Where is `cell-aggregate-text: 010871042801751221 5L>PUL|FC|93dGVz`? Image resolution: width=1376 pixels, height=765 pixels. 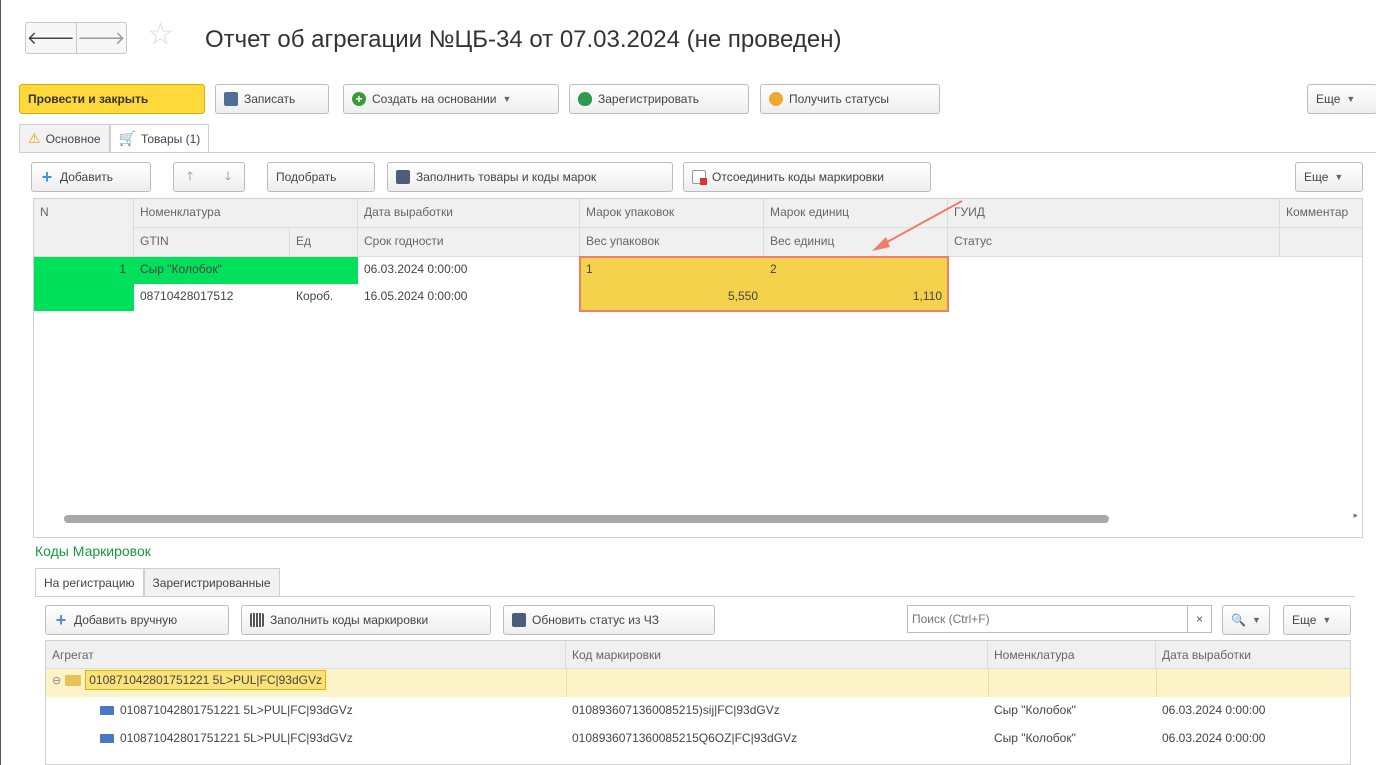
cell-aggregate-text: 010871042801751221 5L>PUL|FC|93dGVz is located at coordinates (236, 738).